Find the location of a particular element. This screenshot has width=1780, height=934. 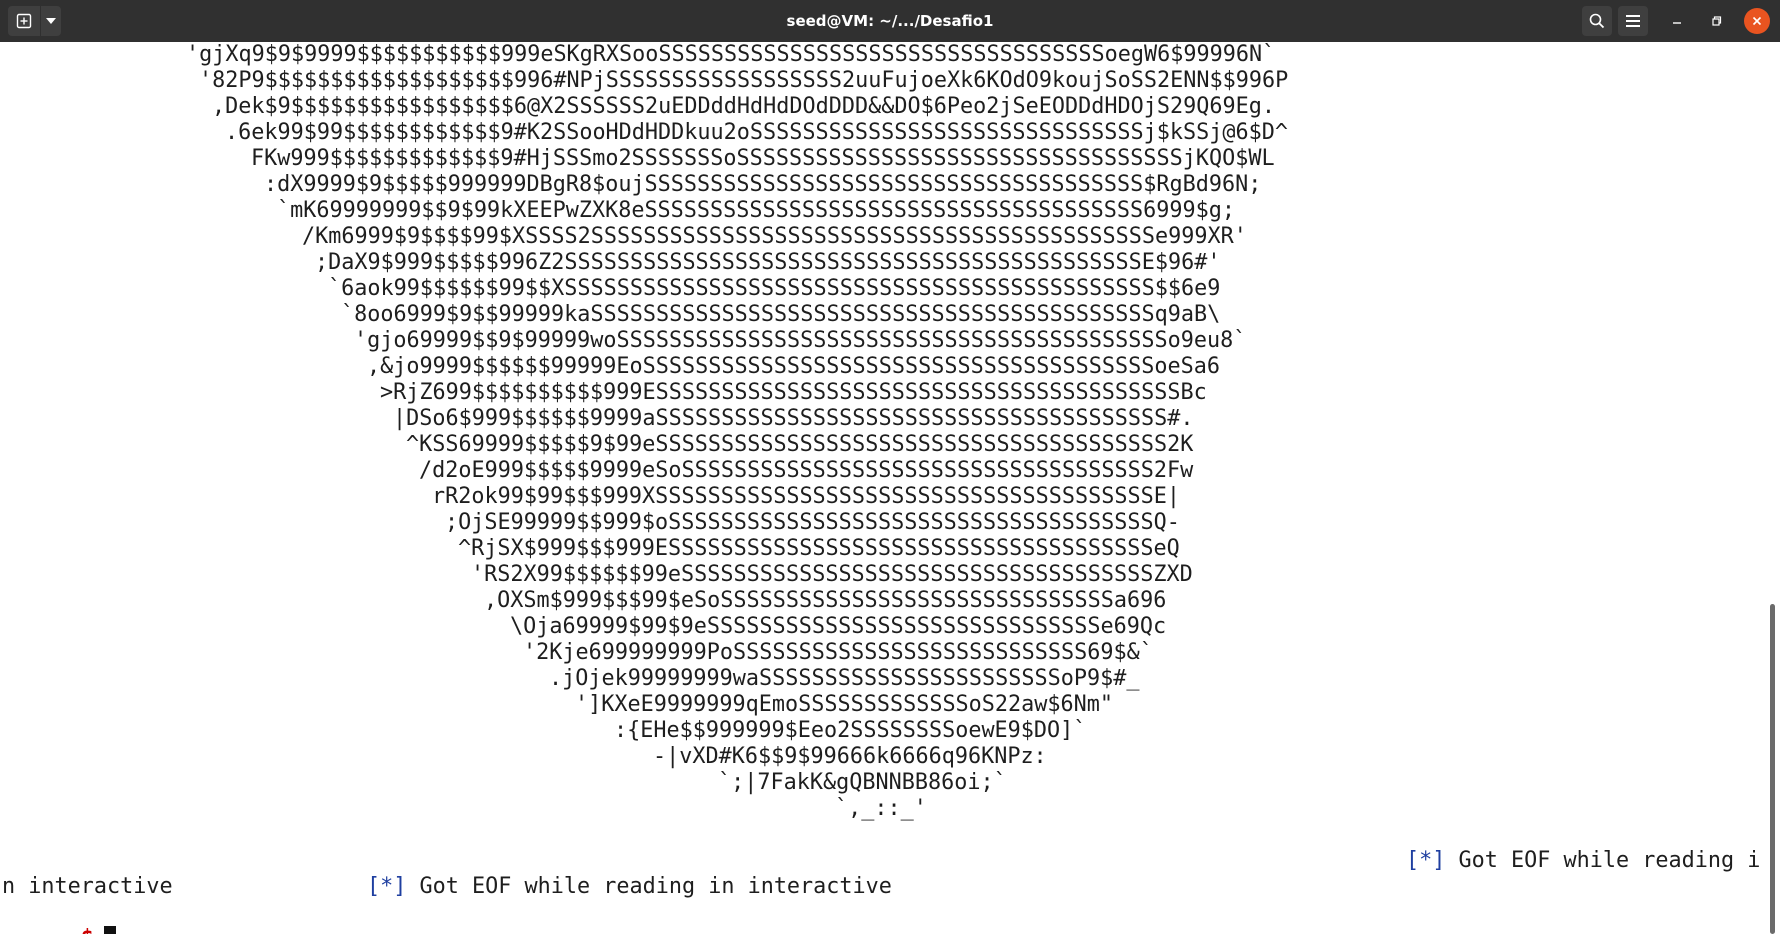

scrollbar-thumb is located at coordinates (1772, 769).